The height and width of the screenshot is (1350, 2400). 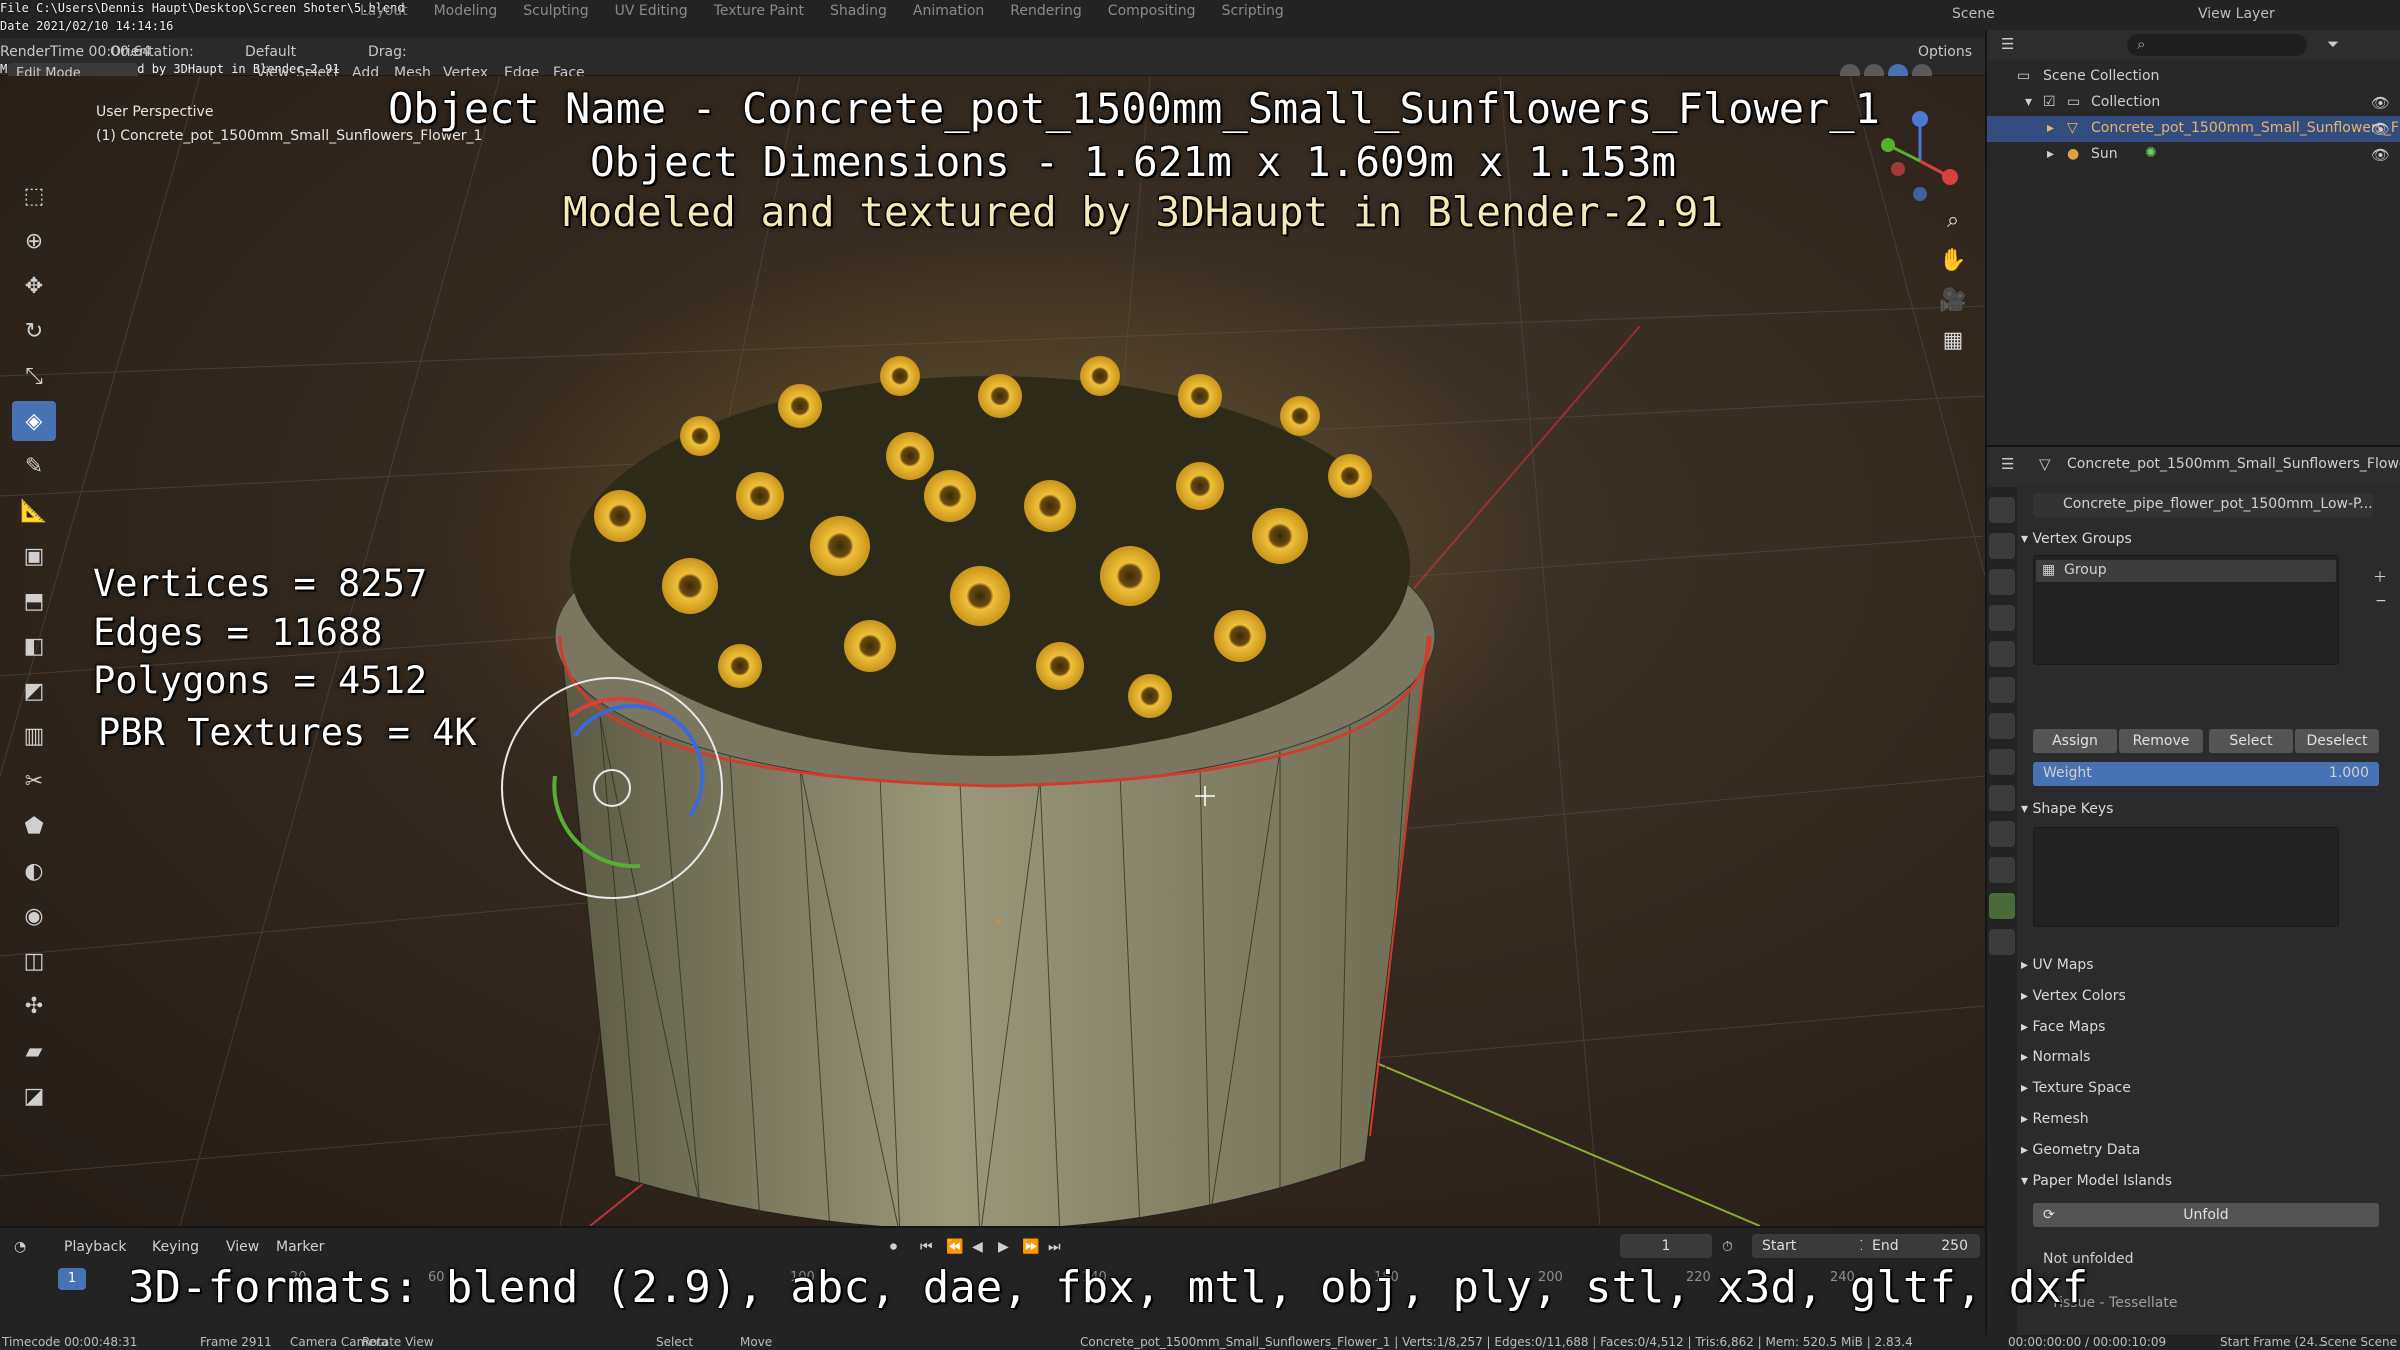 I want to click on data-tab-icon, so click(x=2002, y=906).